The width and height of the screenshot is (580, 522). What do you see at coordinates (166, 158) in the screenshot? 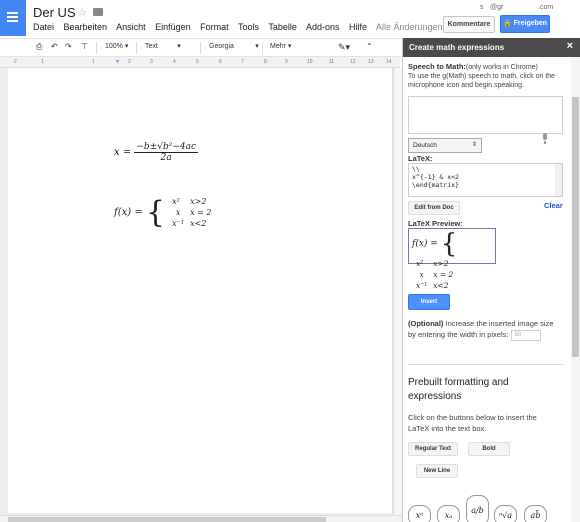
I see `eq1-denominator: 2a` at bounding box center [166, 158].